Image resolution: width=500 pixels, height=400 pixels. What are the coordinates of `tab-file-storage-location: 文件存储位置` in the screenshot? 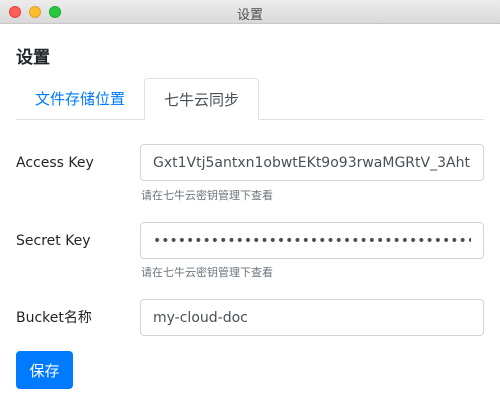 It's located at (80, 99).